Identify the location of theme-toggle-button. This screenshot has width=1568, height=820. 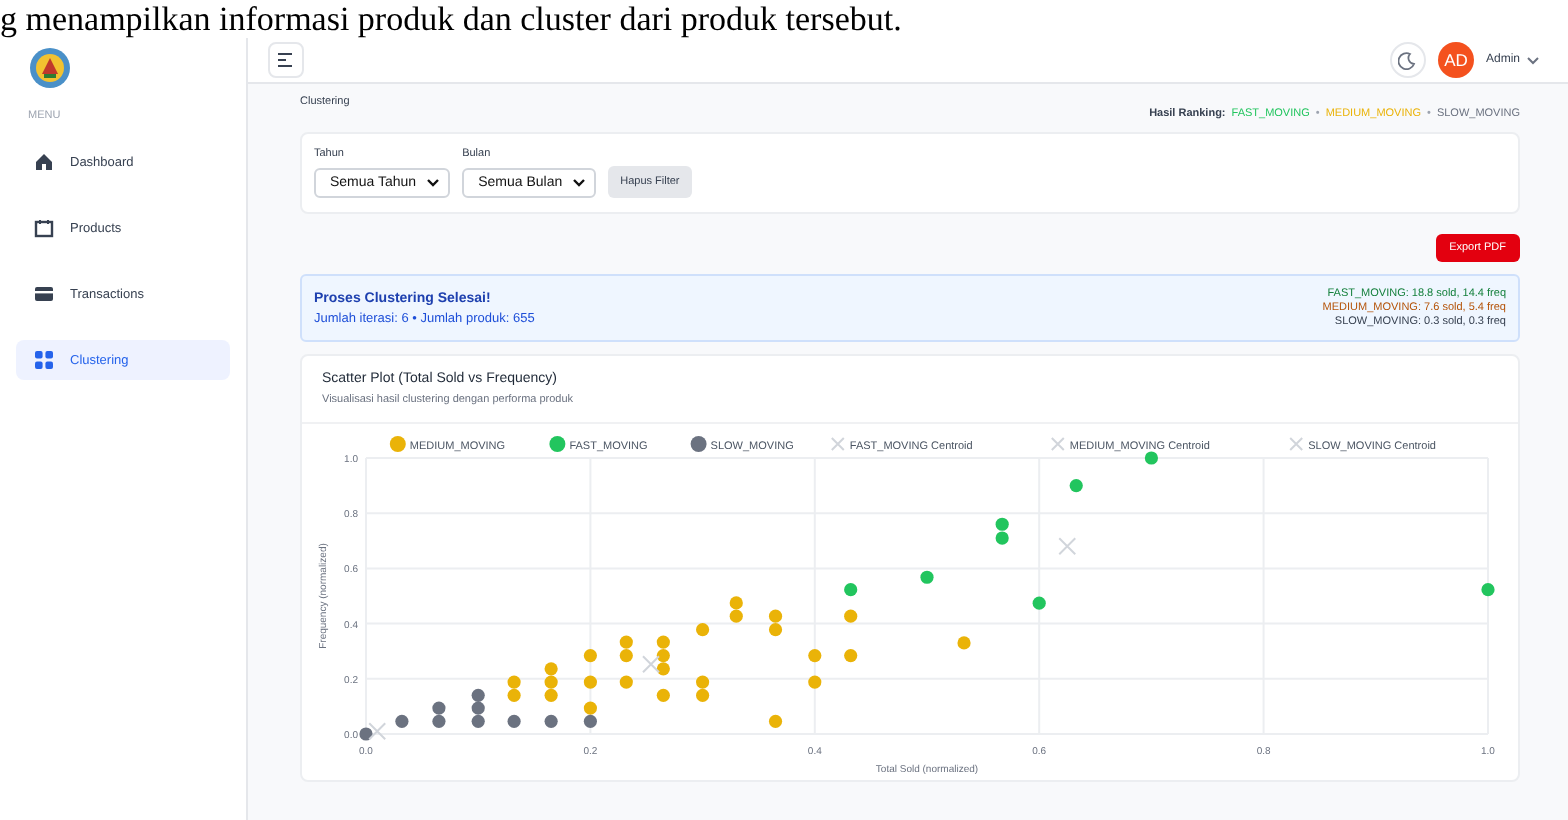
(1407, 60).